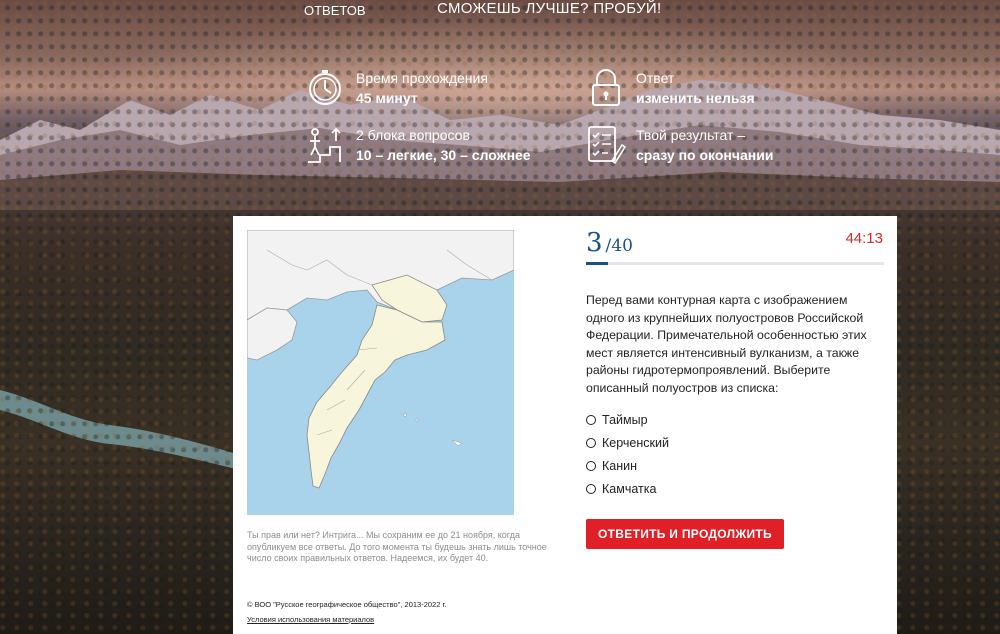  I want to click on option-label: Таймыр, so click(625, 419).